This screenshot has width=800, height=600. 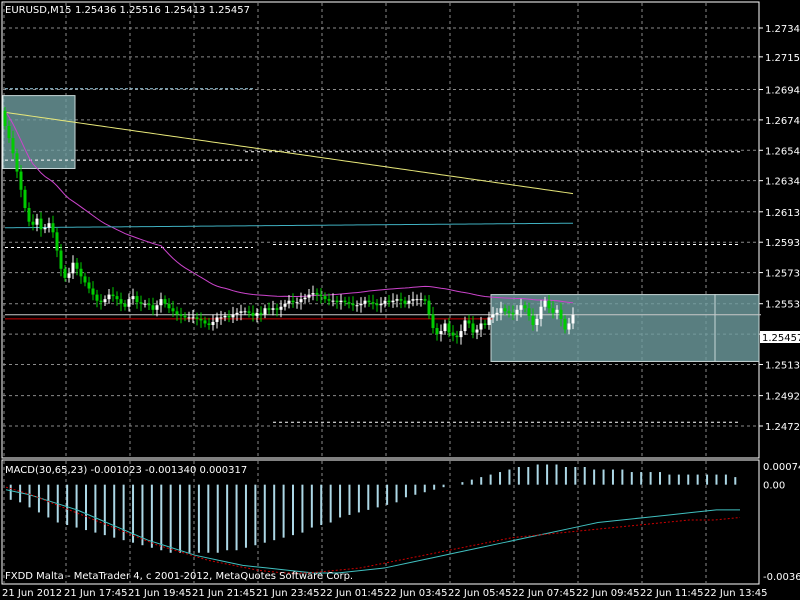 I want to click on macd-tick-label: 0.00, so click(x=774, y=486).